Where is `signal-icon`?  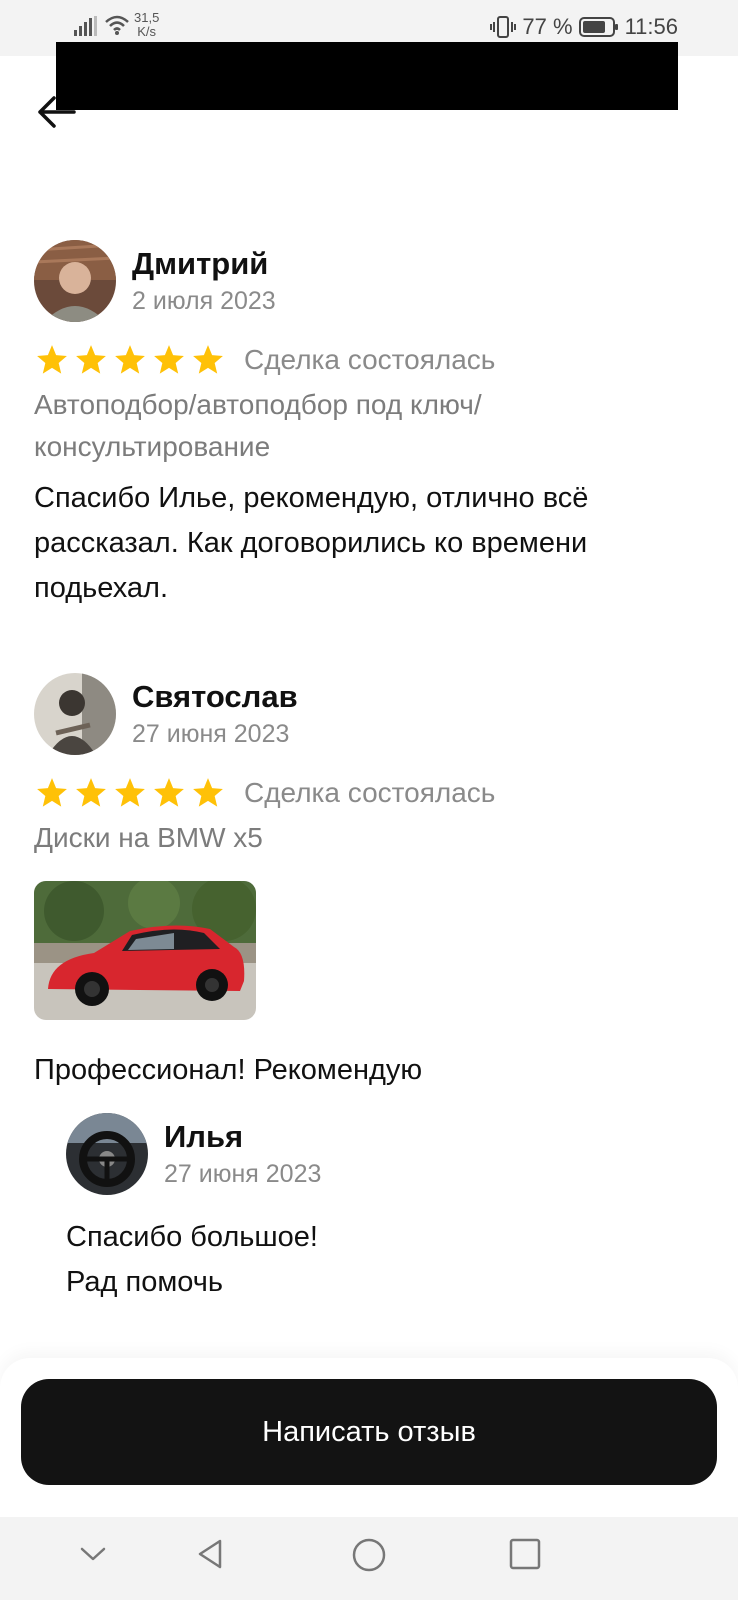
signal-icon is located at coordinates (85, 26).